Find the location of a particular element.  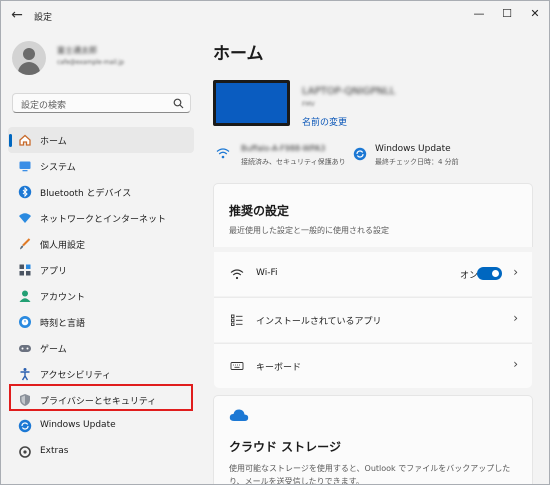

sidebar-item-bluetooth: Bluetooth とデバイス is located at coordinates (101, 192).